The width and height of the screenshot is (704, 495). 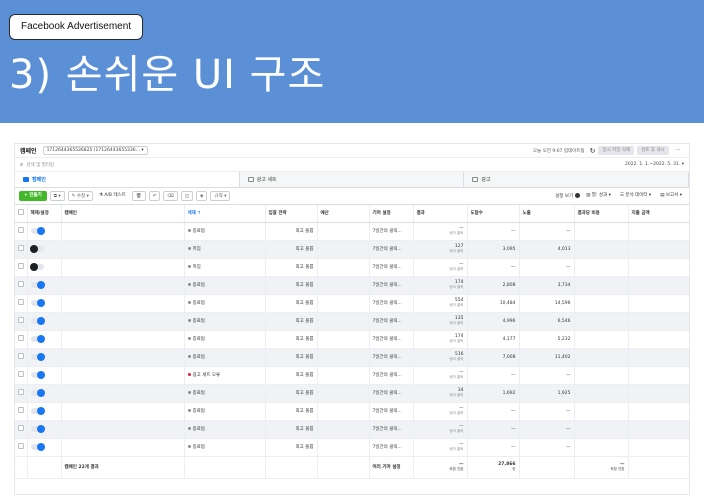 I want to click on ab-test-button: ⚗ A/B 테스트, so click(x=112, y=196).